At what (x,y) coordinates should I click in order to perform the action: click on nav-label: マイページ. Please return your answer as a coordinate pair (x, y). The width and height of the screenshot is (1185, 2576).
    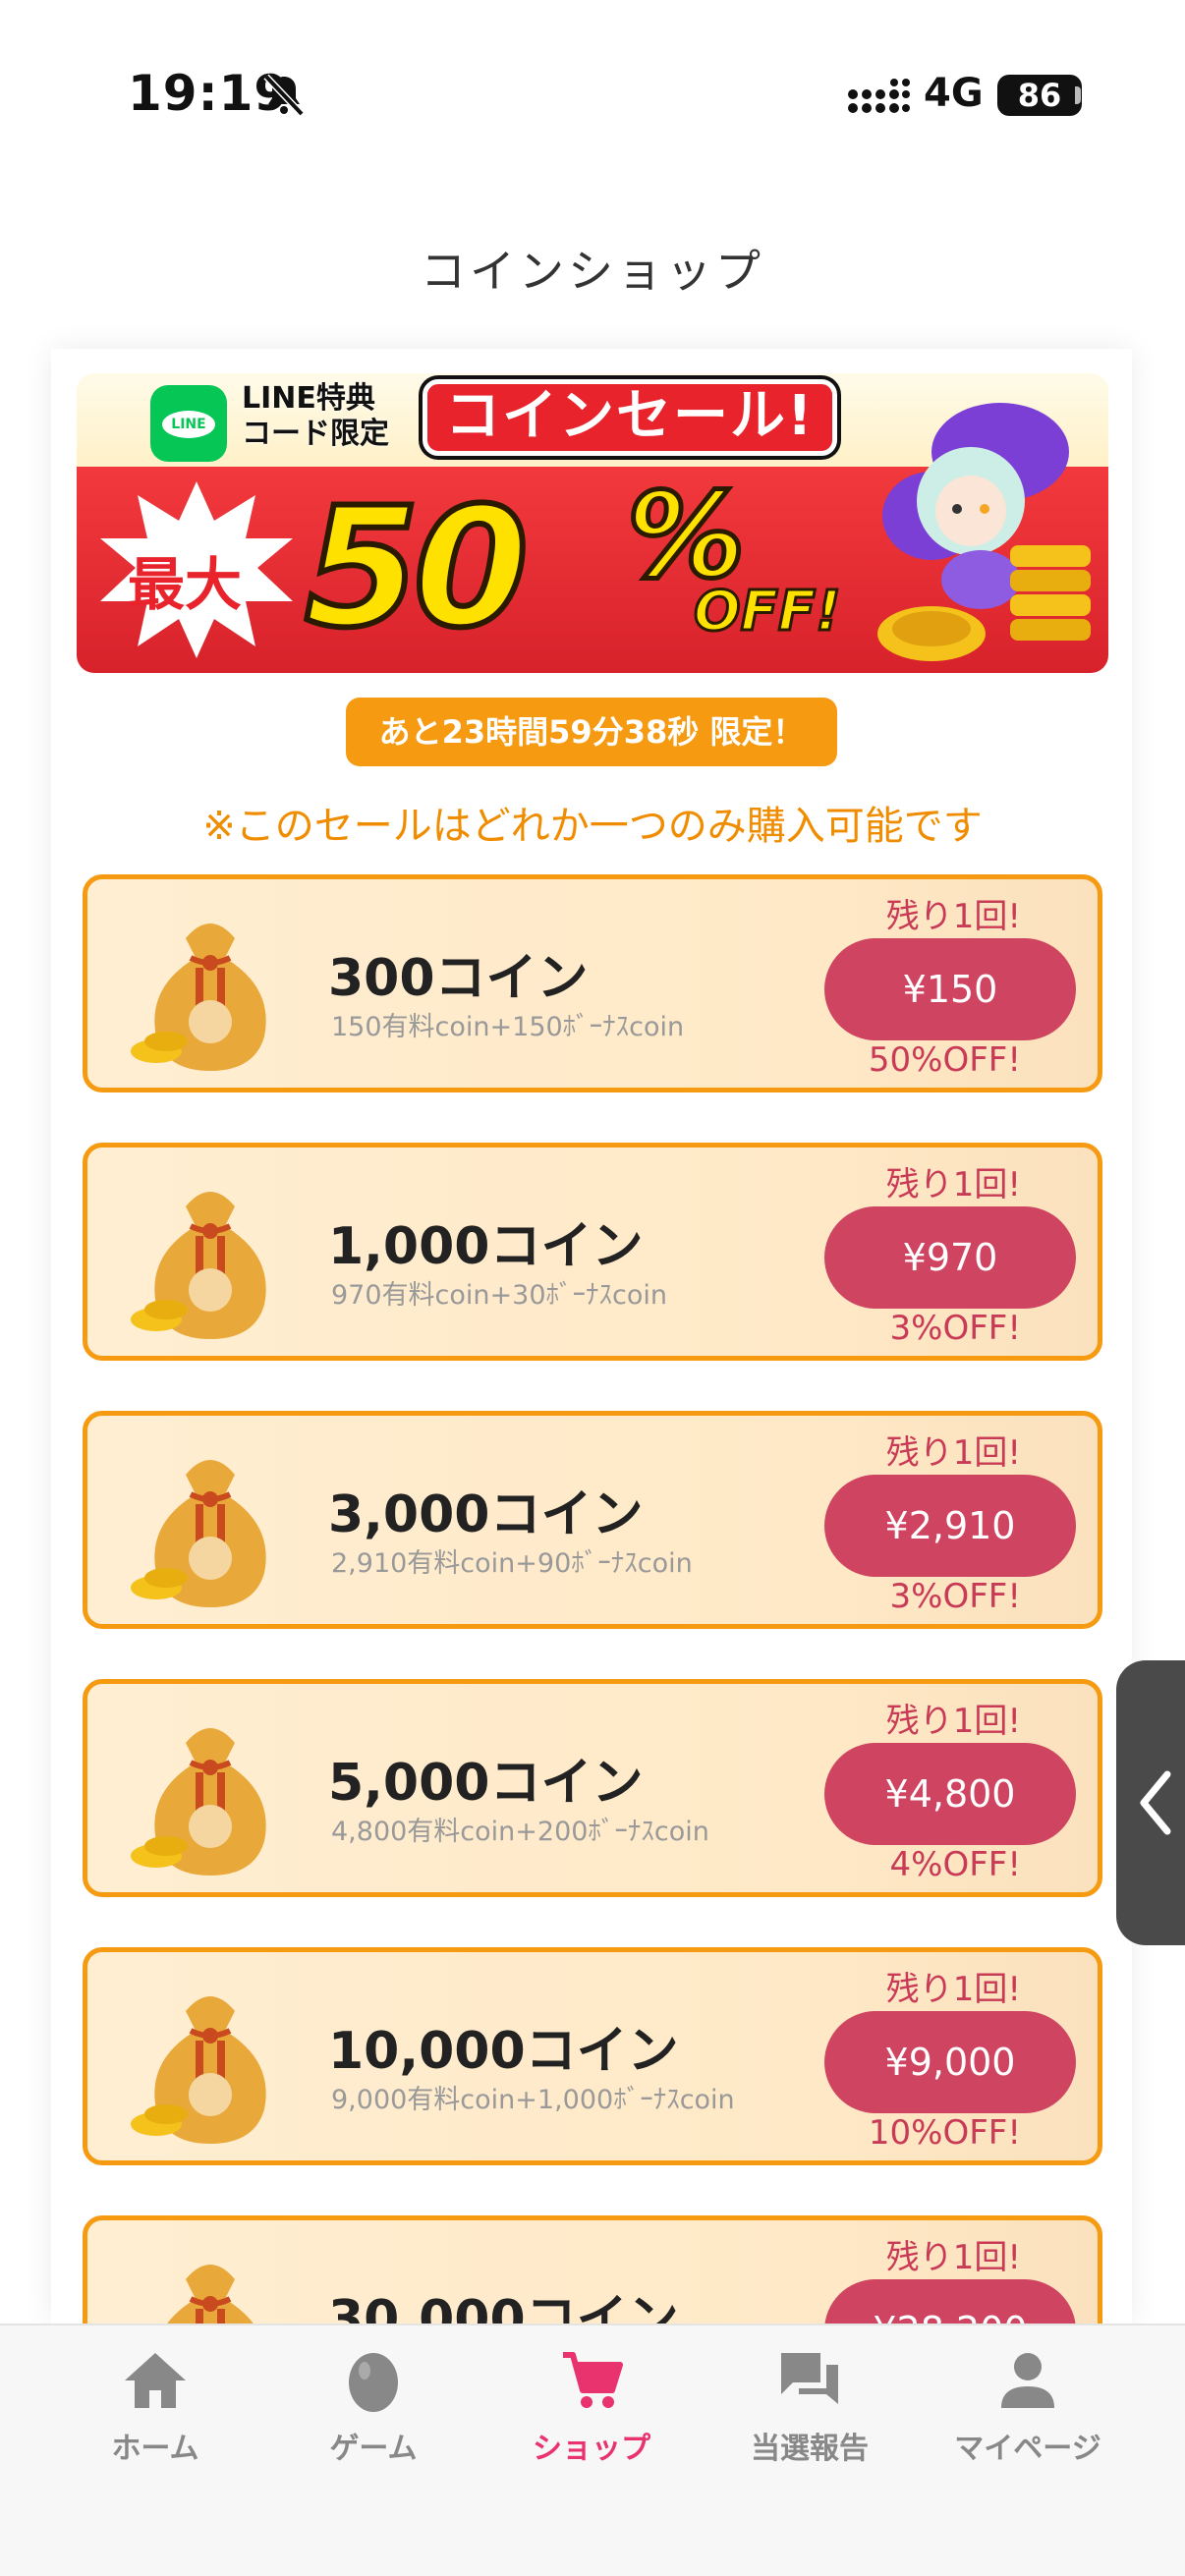
    Looking at the image, I should click on (1027, 2449).